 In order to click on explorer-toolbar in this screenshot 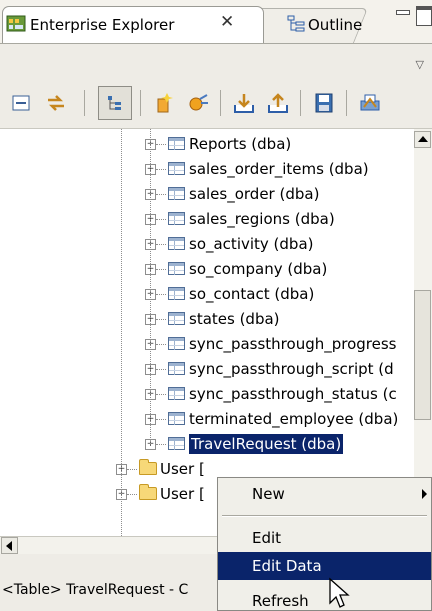, I will do `click(216, 103)`.